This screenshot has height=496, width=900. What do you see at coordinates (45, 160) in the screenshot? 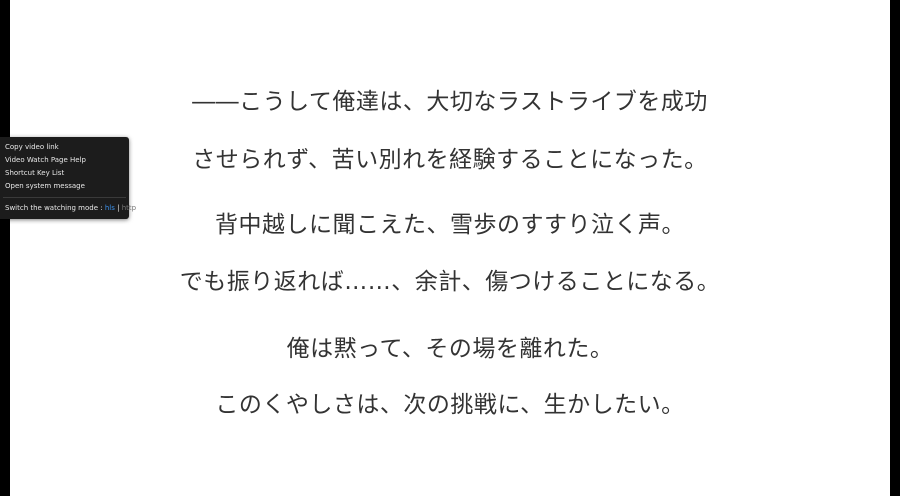
I see `video-watch-page-help-menu-item: Video Watch Page Help` at bounding box center [45, 160].